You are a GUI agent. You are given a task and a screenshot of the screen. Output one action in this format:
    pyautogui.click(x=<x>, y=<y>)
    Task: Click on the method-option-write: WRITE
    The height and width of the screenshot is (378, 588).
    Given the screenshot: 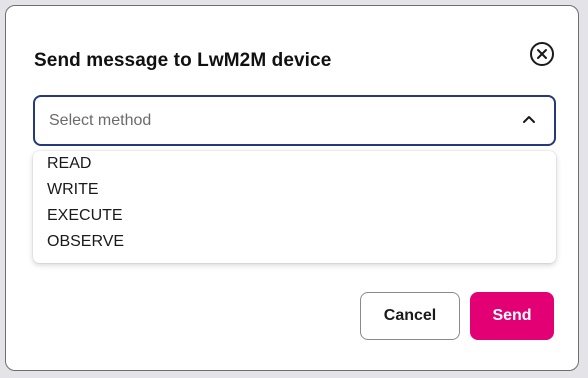 What is the action you would take?
    pyautogui.click(x=287, y=190)
    